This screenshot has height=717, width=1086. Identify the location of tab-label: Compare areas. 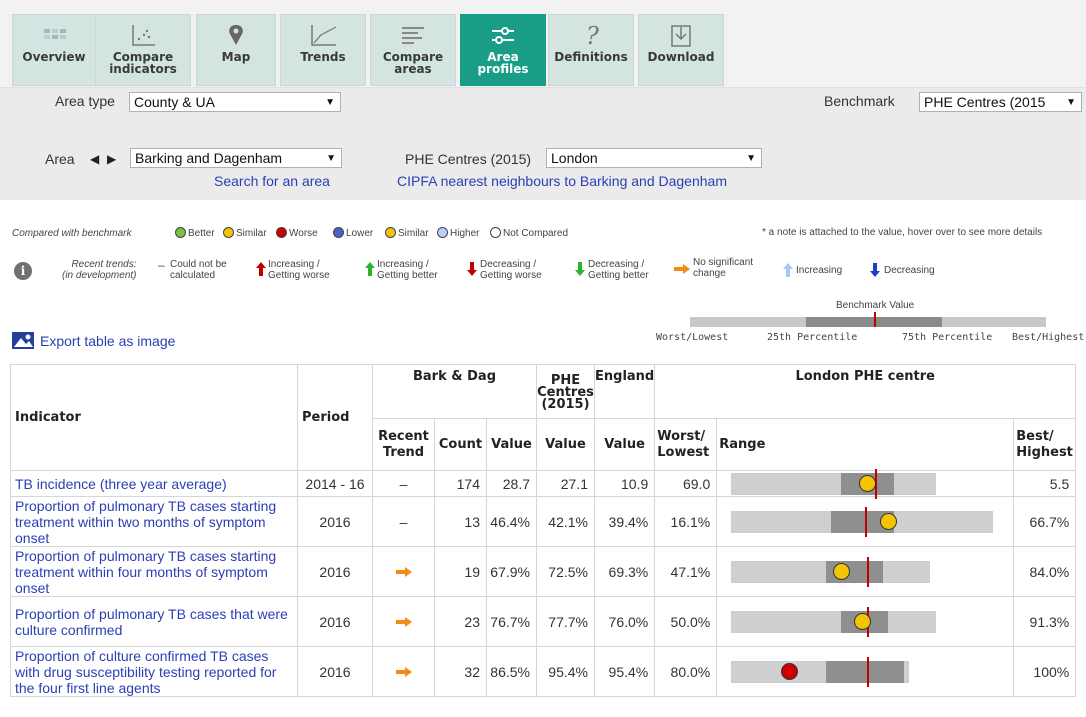
(413, 63).